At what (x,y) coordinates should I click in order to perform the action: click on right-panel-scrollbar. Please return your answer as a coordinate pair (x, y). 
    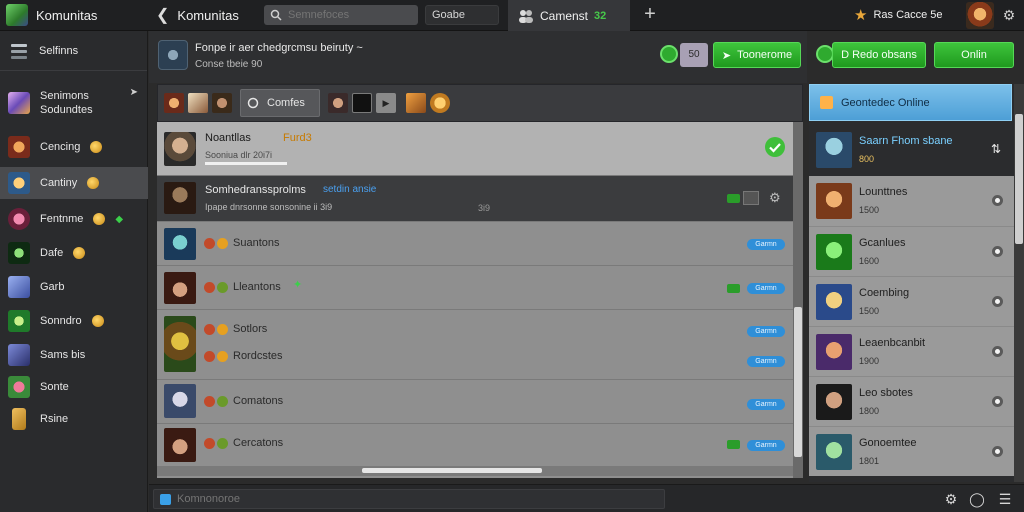
    Looking at the image, I should click on (1019, 283).